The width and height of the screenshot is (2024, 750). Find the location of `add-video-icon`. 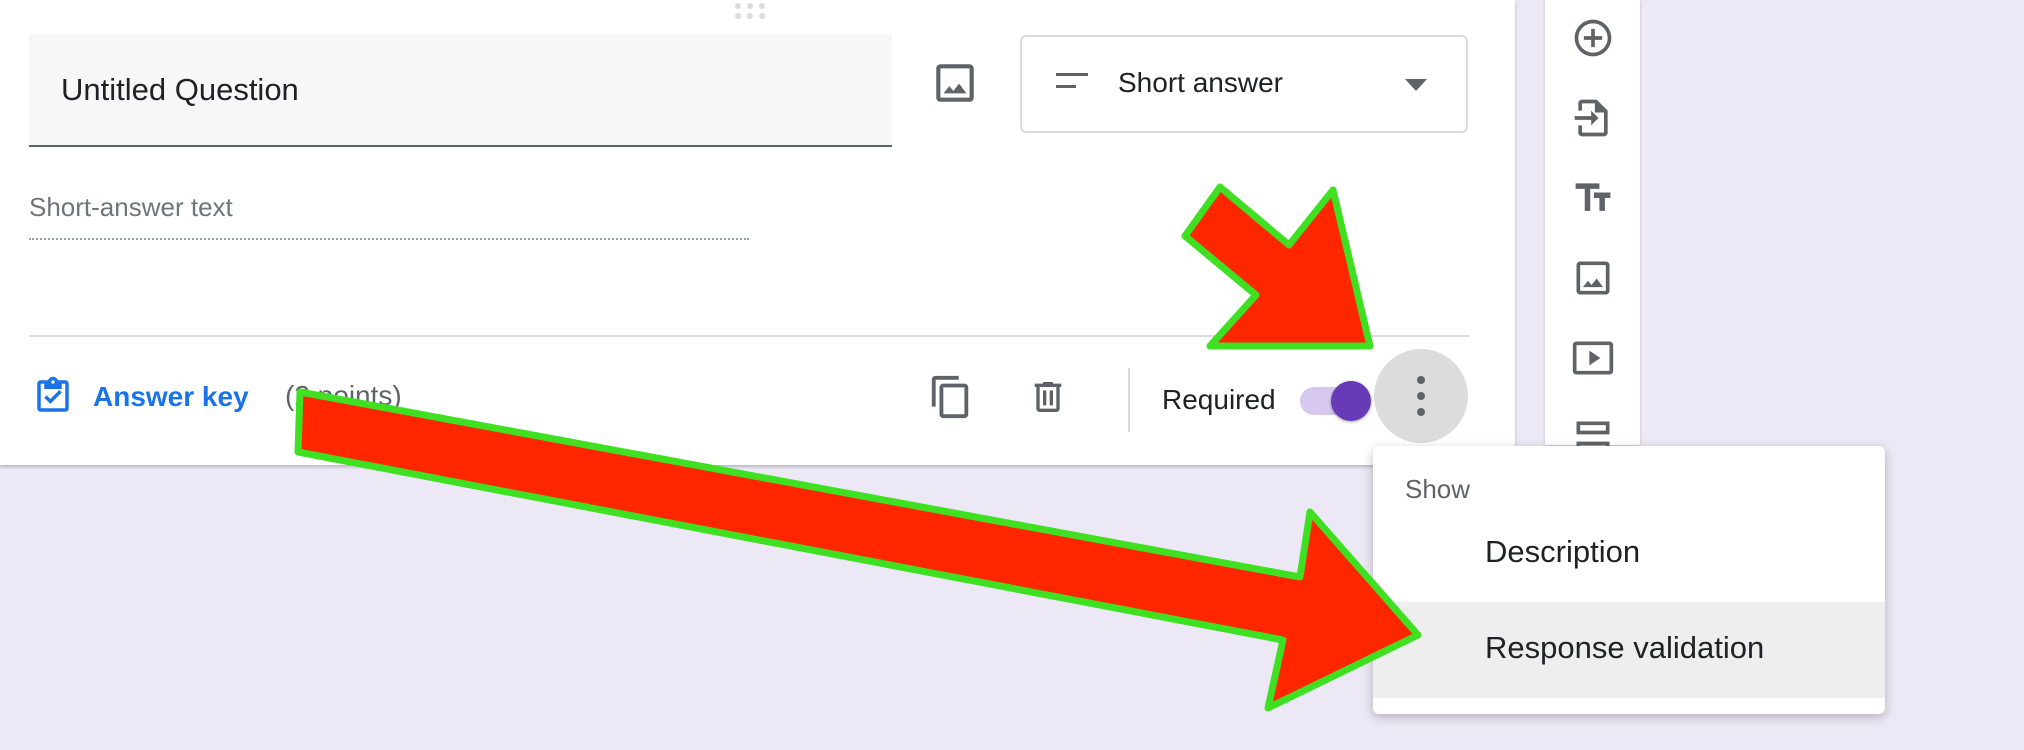

add-video-icon is located at coordinates (1593, 358).